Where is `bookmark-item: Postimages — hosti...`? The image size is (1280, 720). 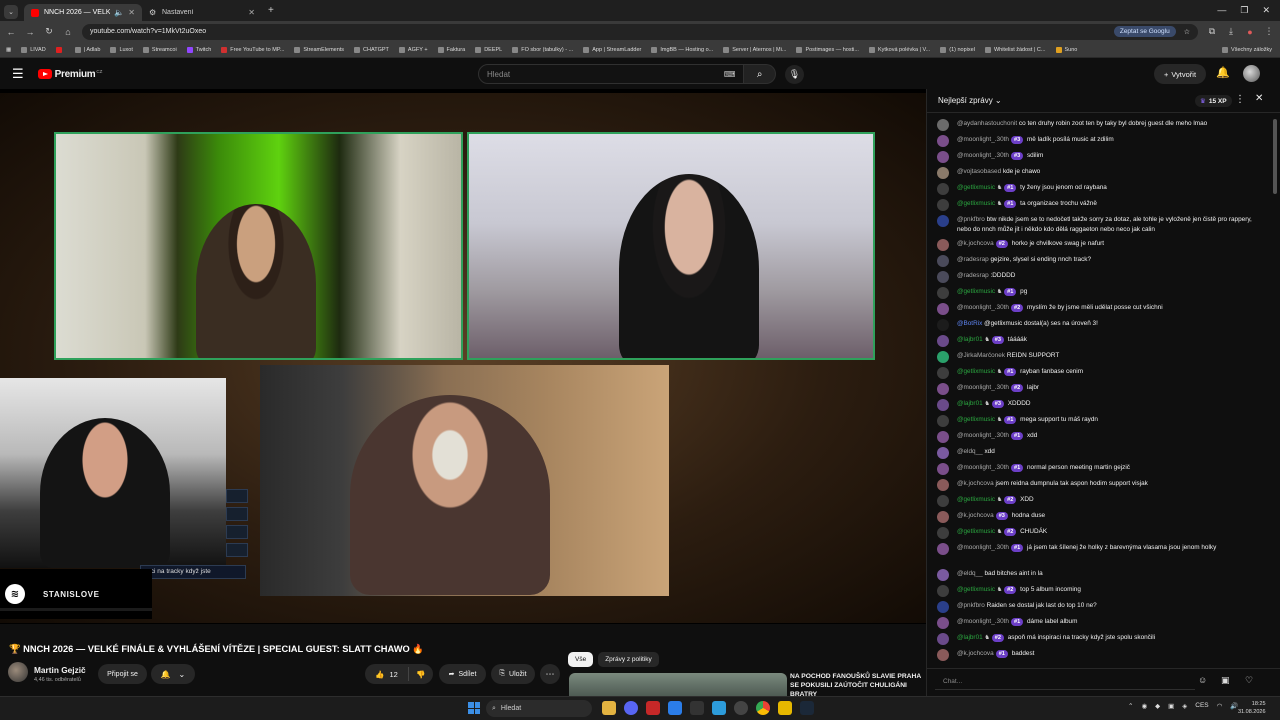 bookmark-item: Postimages — hosti... is located at coordinates (827, 49).